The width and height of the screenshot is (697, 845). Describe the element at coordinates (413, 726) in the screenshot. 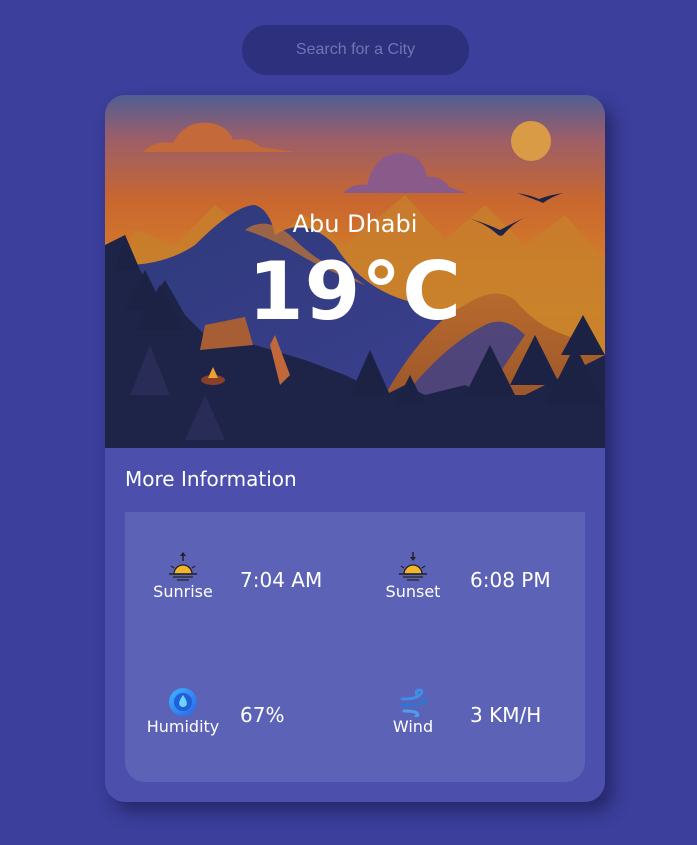

I see `wind-label: Wind` at that location.